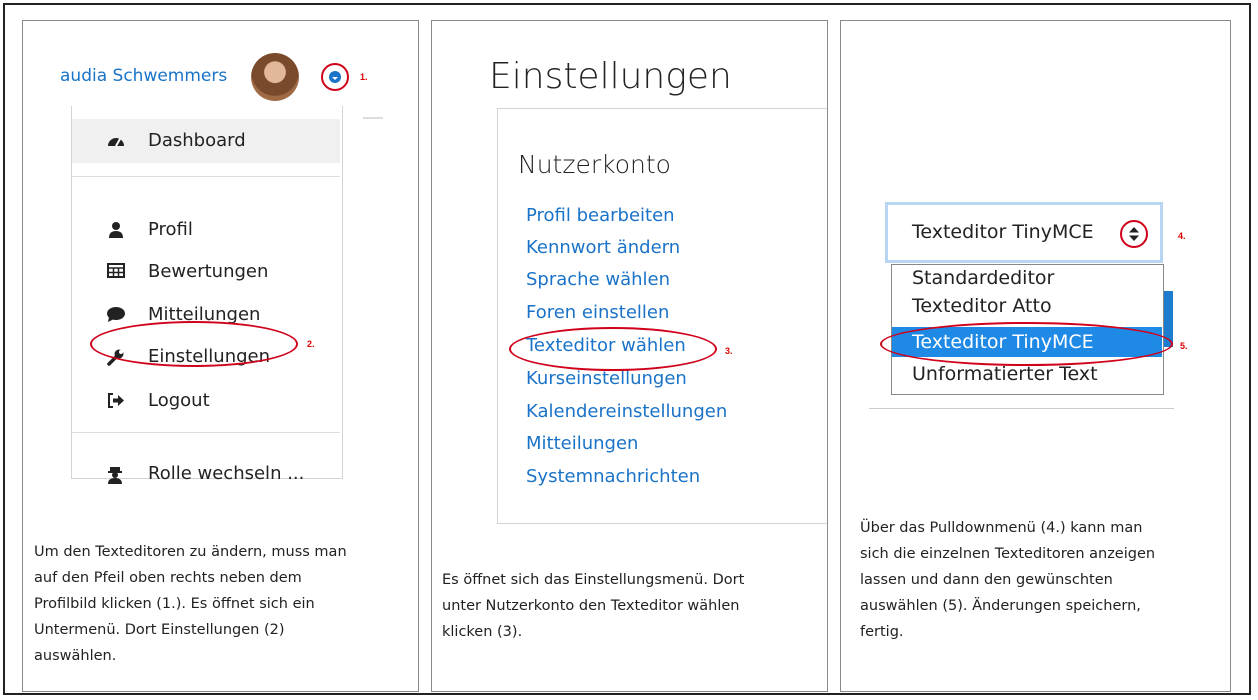  I want to click on comment-icon, so click(116, 314).